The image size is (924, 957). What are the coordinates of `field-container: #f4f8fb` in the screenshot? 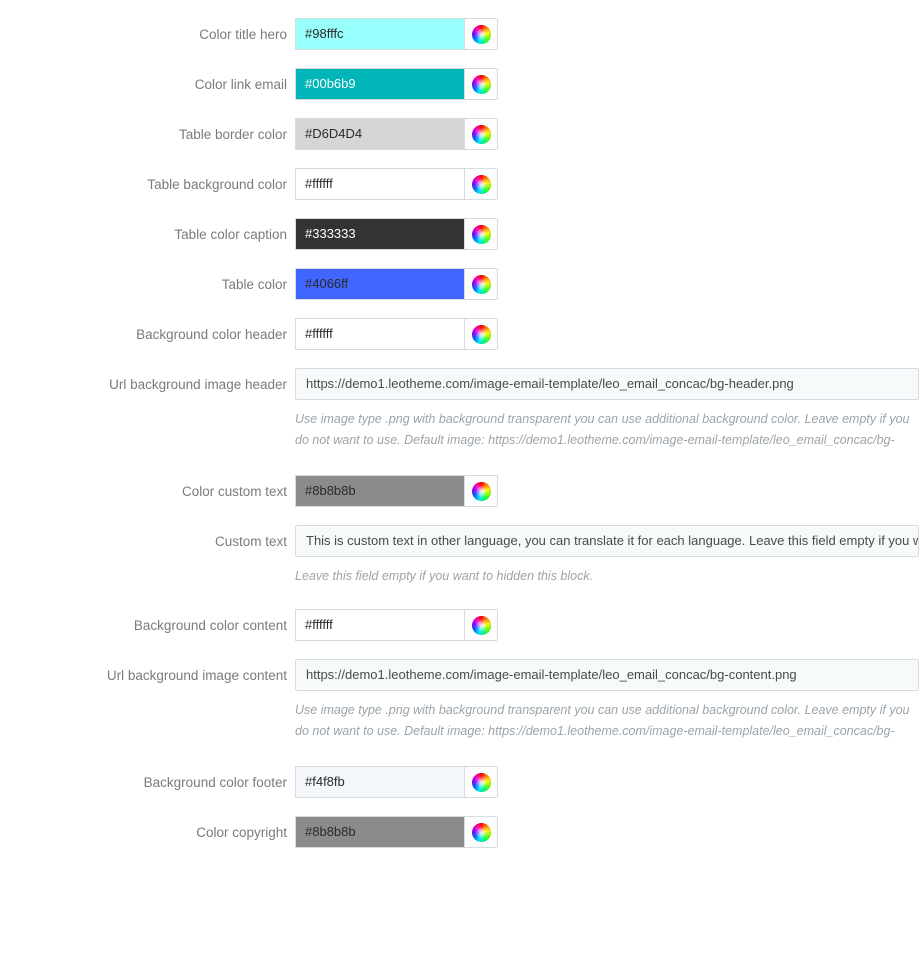 It's located at (609, 782).